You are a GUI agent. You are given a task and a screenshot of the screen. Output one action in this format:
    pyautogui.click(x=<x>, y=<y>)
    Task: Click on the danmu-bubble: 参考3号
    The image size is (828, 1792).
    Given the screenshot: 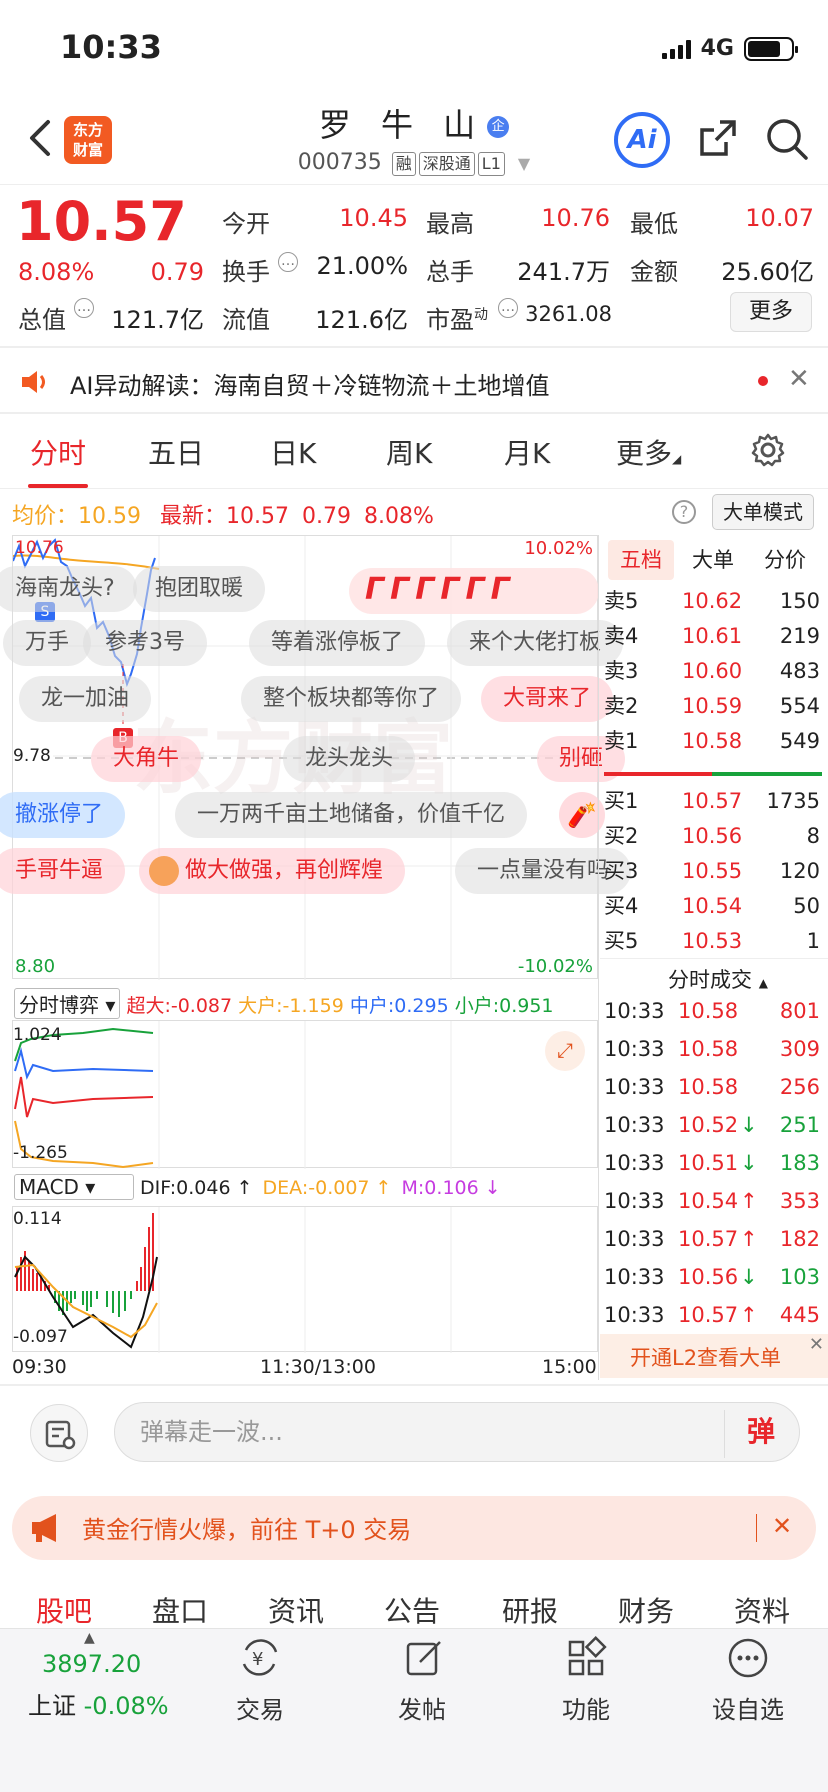 What is the action you would take?
    pyautogui.click(x=145, y=643)
    